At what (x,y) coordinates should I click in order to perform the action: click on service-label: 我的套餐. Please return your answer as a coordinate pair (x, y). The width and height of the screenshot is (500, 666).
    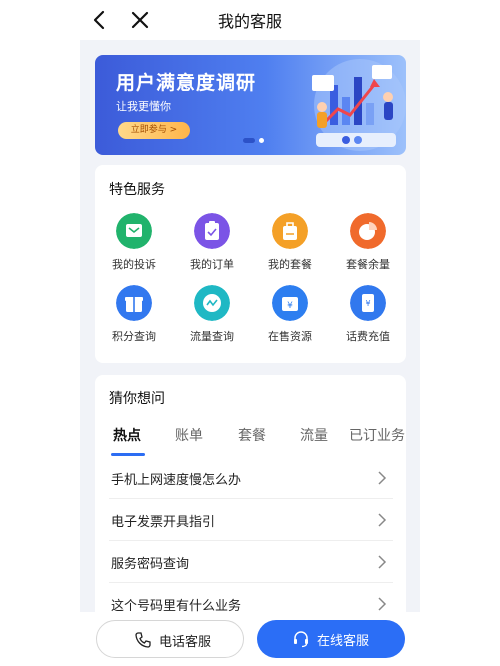
    Looking at the image, I should click on (290, 264).